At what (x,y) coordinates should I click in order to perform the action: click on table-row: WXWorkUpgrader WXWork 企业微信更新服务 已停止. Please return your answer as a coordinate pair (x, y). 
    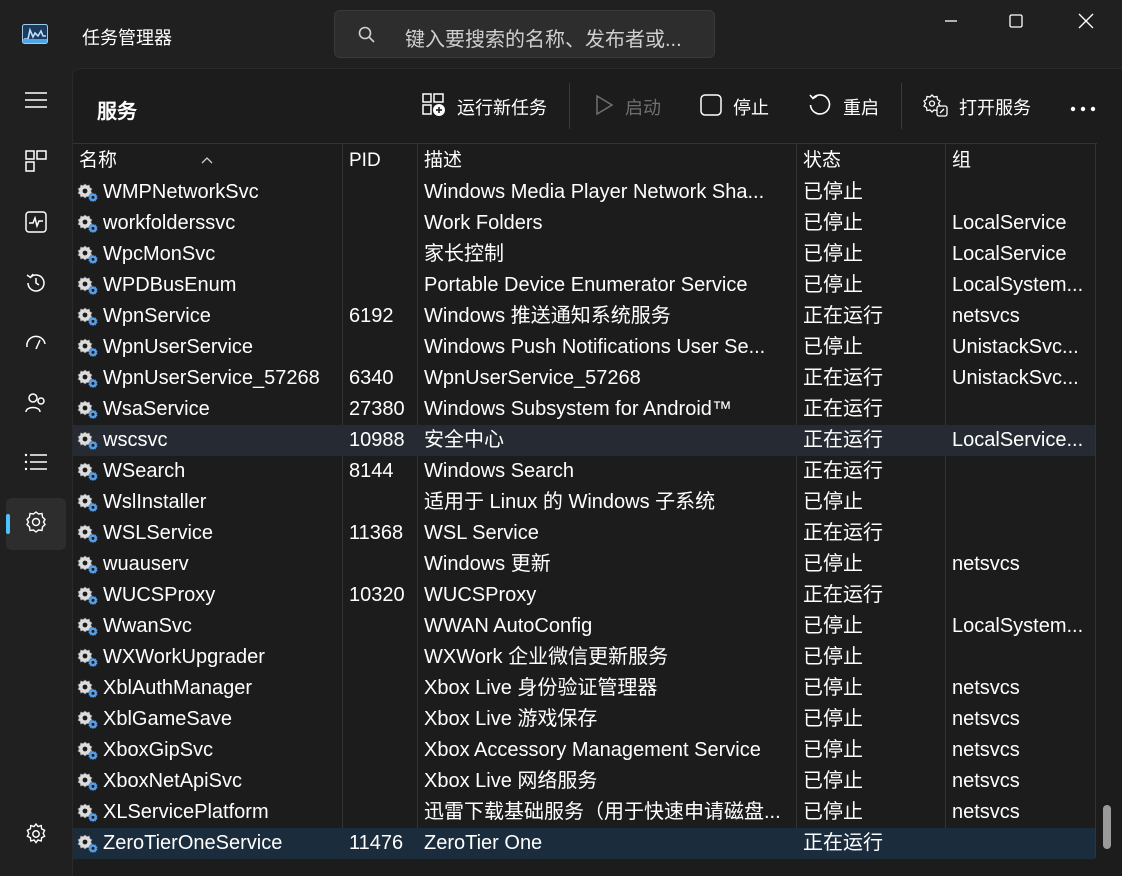
    Looking at the image, I should click on (584, 657).